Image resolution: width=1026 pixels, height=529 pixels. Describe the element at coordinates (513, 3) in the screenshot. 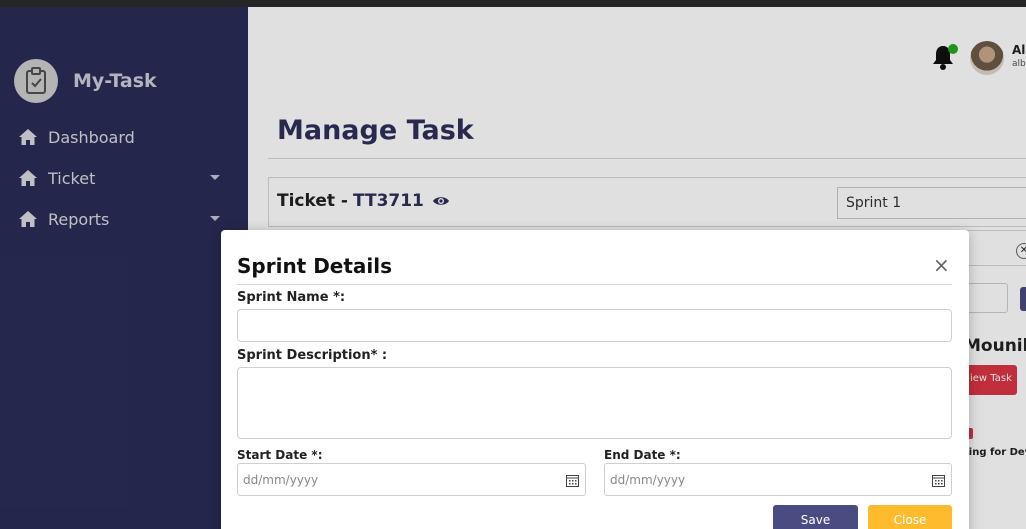

I see `top-strip` at that location.